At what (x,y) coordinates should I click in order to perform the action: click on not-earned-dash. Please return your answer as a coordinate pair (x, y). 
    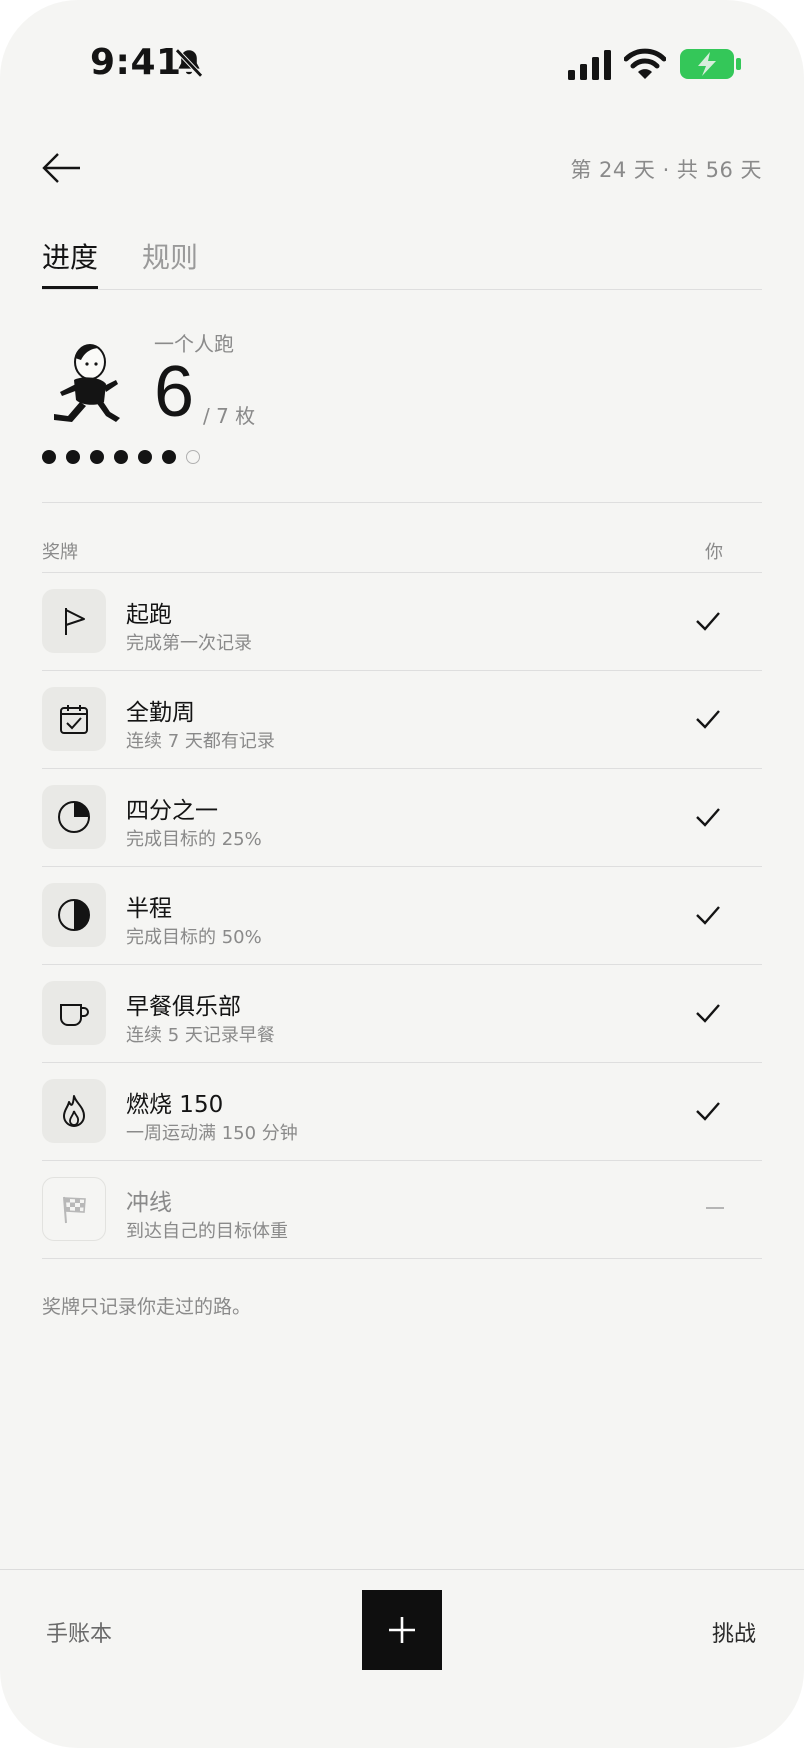
    Looking at the image, I should click on (715, 1208).